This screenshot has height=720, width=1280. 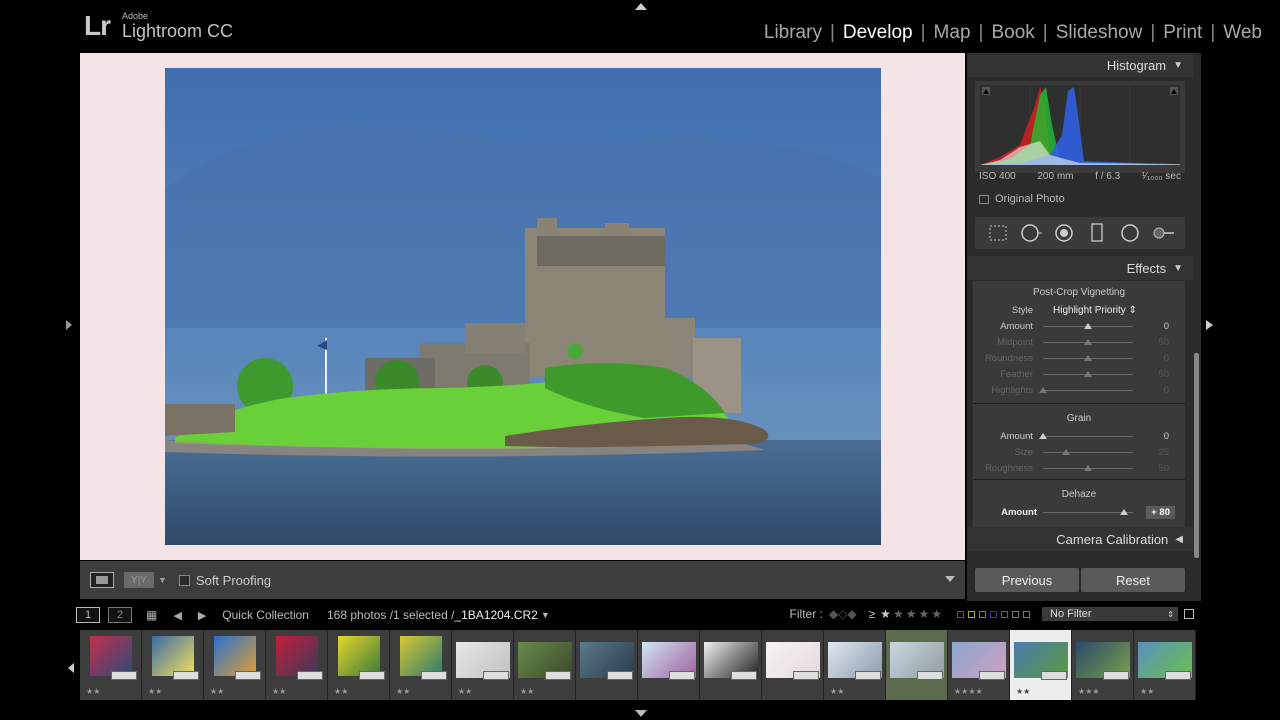 What do you see at coordinates (184, 580) in the screenshot?
I see `soft-proofing-checkbox` at bounding box center [184, 580].